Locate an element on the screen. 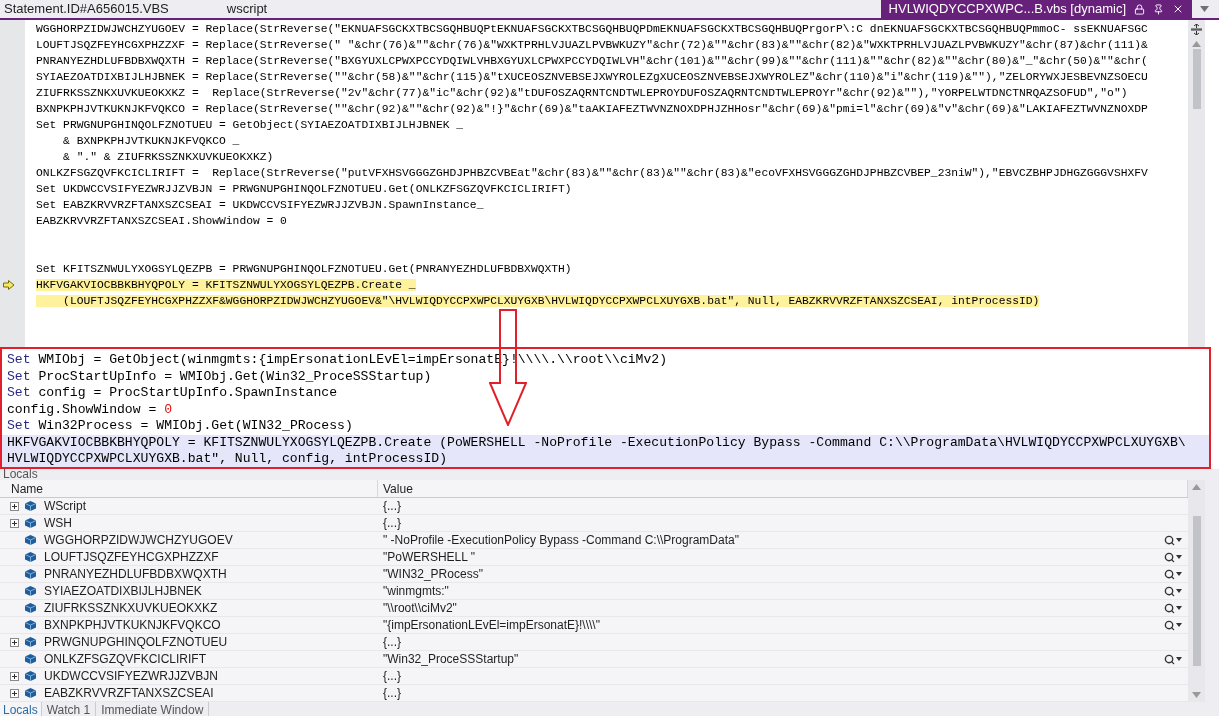 The image size is (1219, 716). variable-name: ZIUFRKSSZNKXUVKUEOKXKZ is located at coordinates (131, 608).